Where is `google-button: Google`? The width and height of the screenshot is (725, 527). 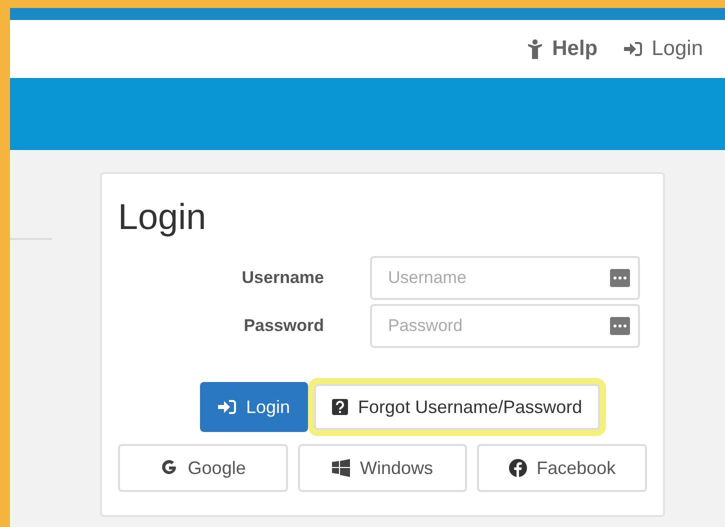 google-button: Google is located at coordinates (203, 468).